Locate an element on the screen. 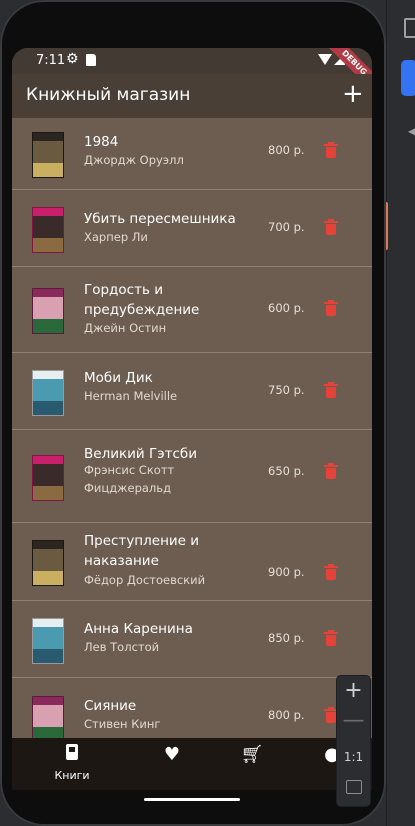  book-price: 750 р. is located at coordinates (286, 390).